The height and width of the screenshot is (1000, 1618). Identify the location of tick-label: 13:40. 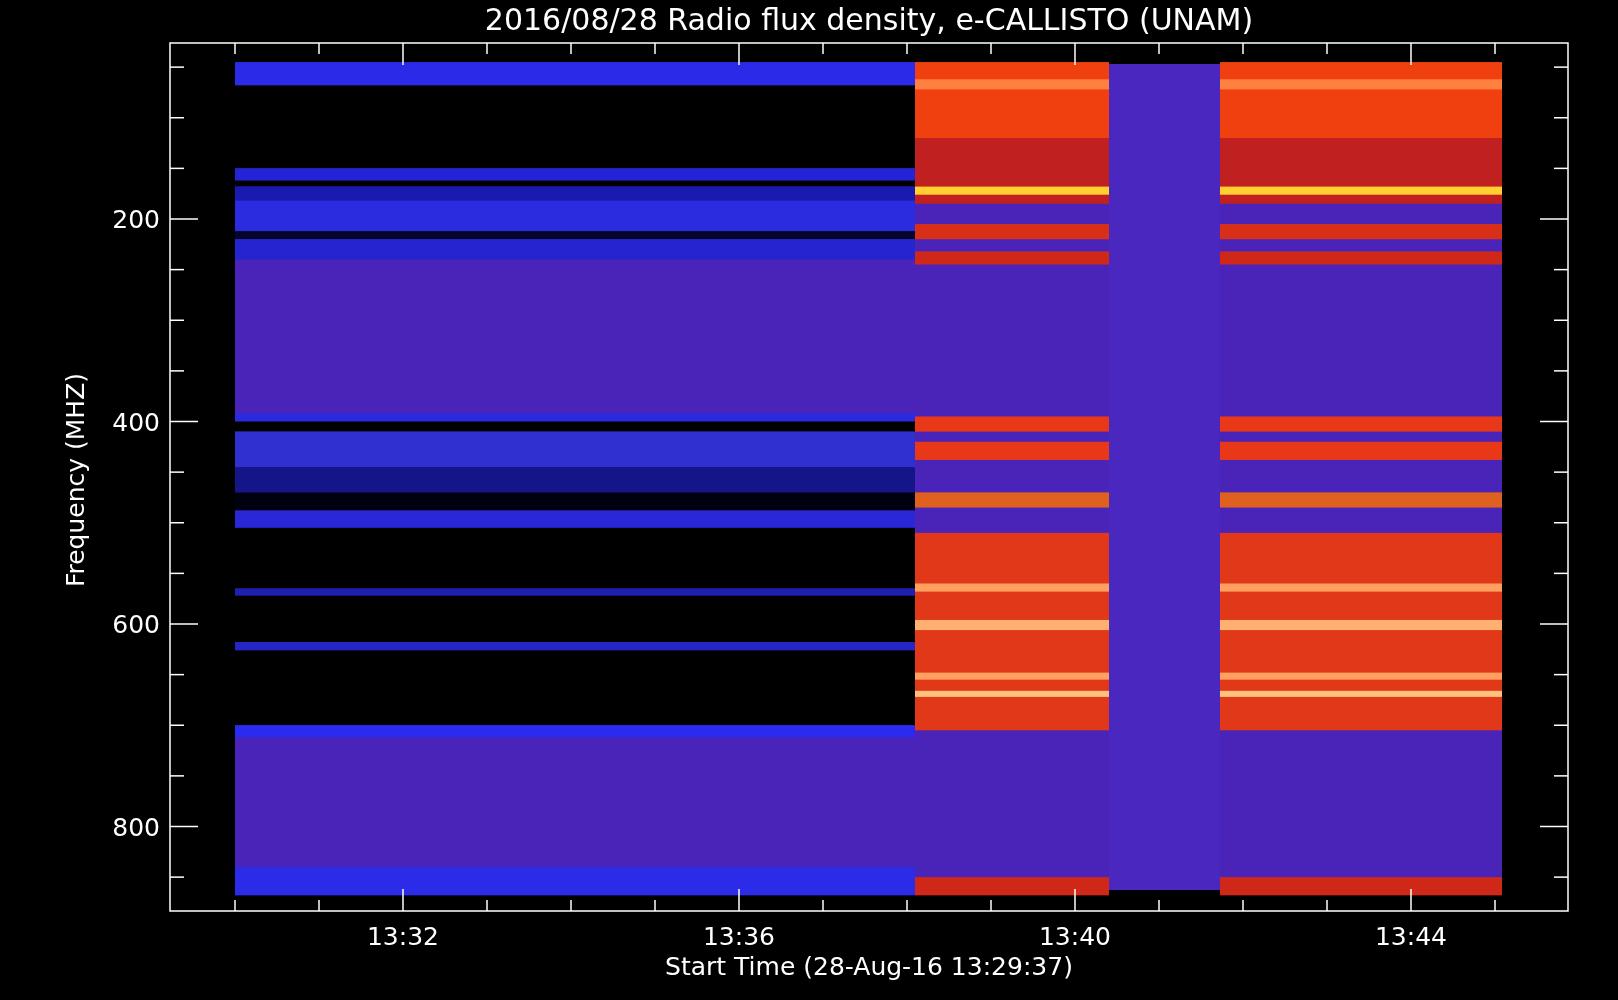
(1075, 936).